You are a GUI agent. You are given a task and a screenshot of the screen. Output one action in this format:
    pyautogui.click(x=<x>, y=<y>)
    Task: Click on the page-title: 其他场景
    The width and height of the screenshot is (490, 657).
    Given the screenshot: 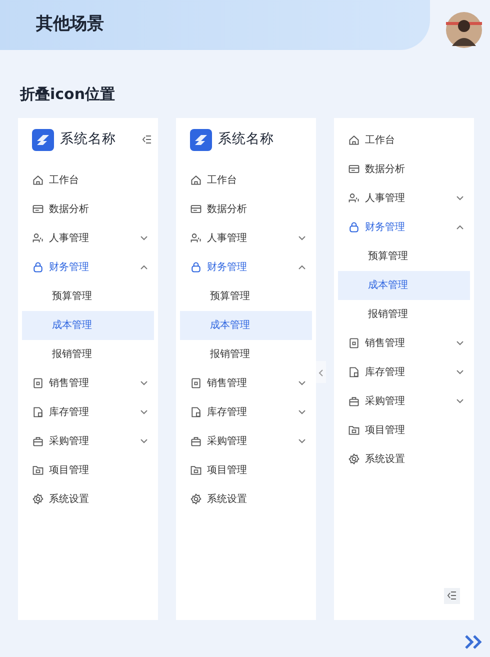 What is the action you would take?
    pyautogui.click(x=70, y=24)
    